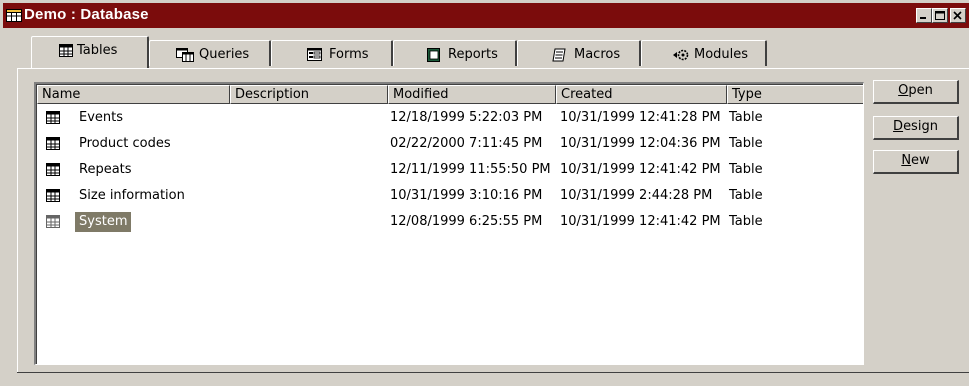 Image resolution: width=969 pixels, height=386 pixels. Describe the element at coordinates (314, 54) in the screenshot. I see `form-icon` at that location.